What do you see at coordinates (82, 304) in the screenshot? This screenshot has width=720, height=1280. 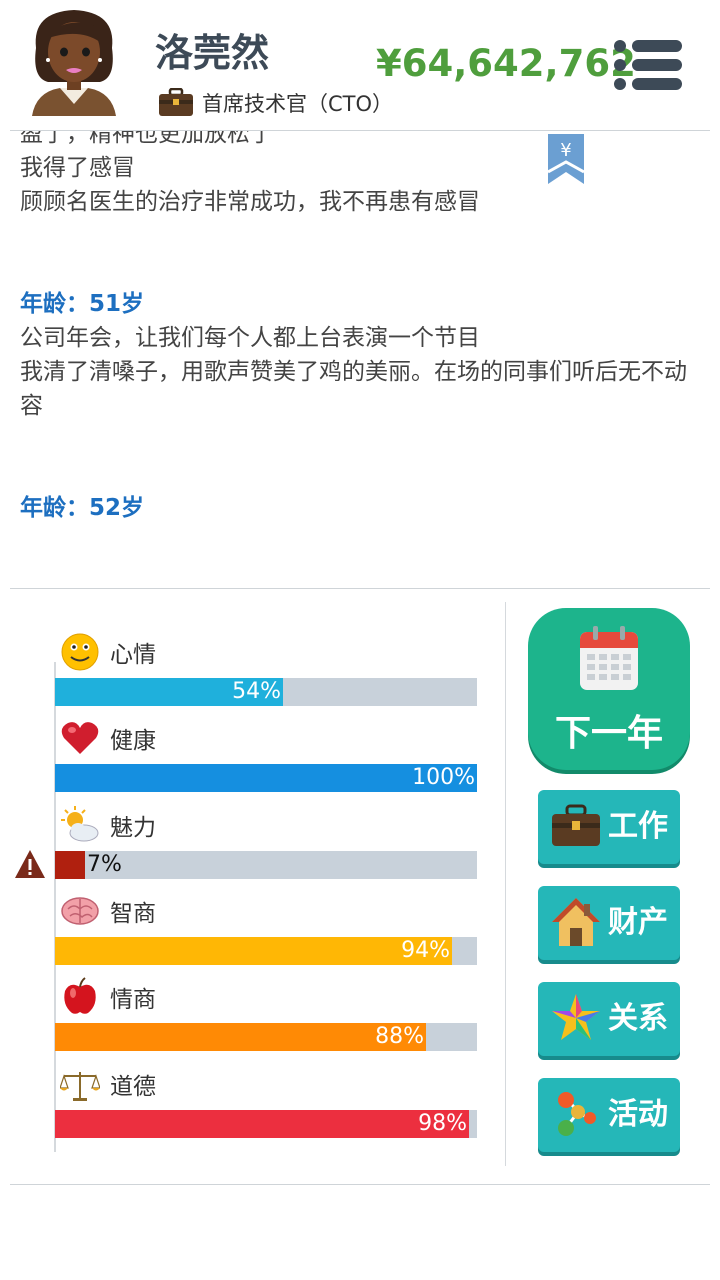 I see `age-heading: 年龄：51岁` at bounding box center [82, 304].